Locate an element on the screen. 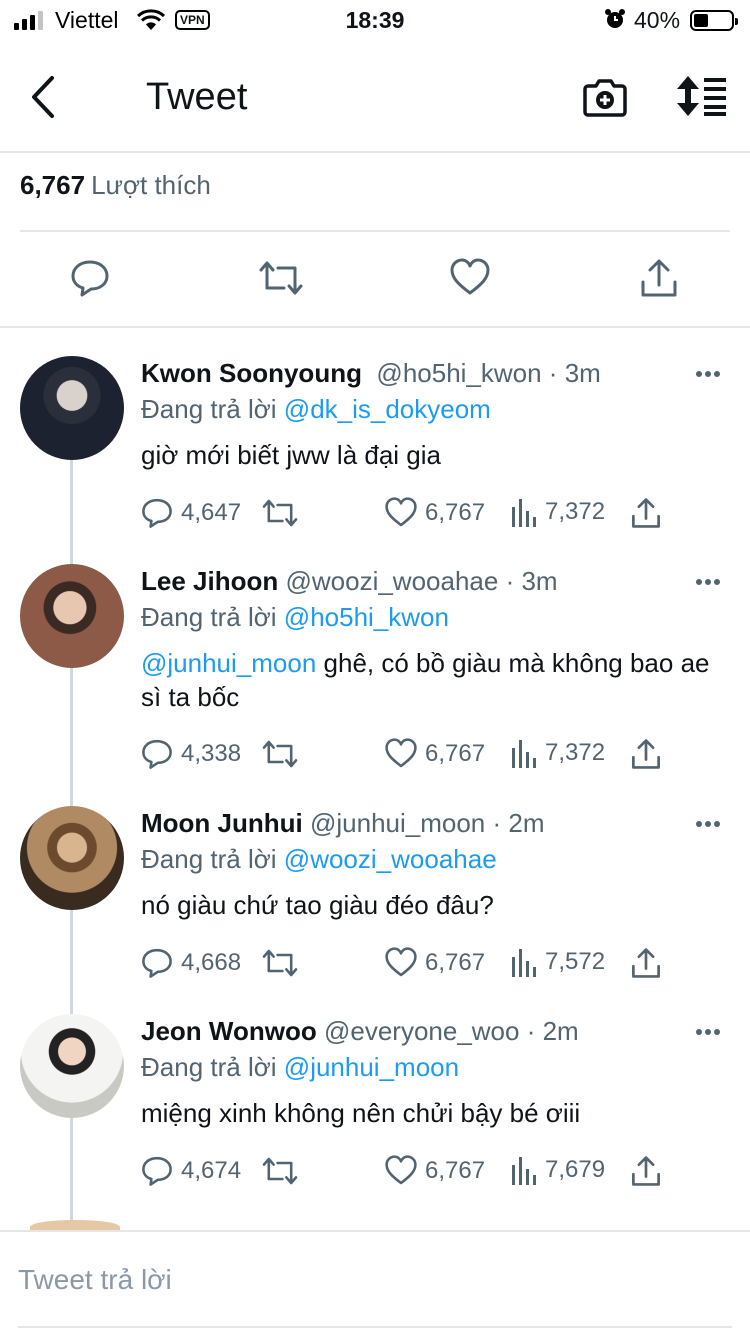  status-bar: Viettel VPN 18:39 40% is located at coordinates (375, 20).